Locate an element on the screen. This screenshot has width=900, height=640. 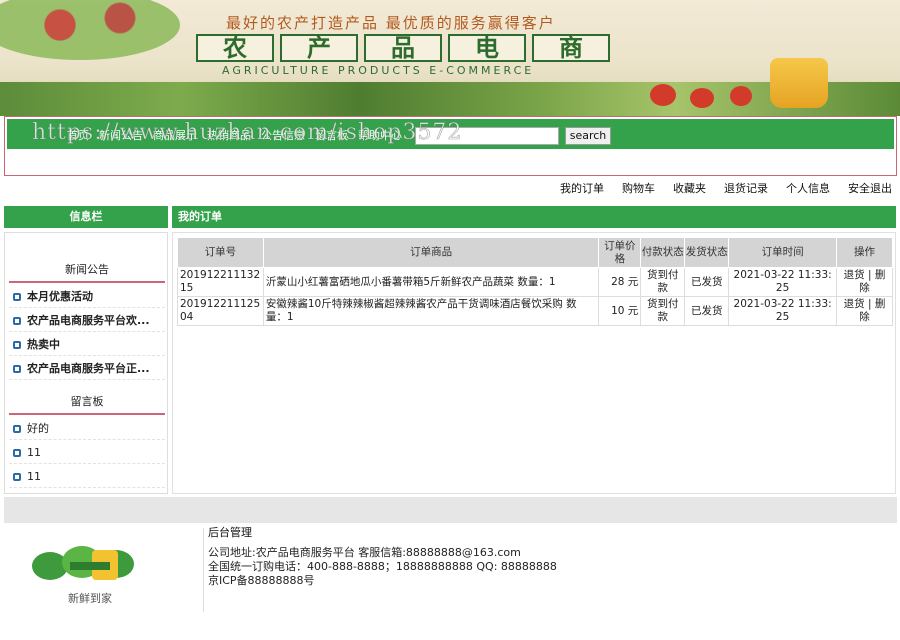
user-links: 我的订单 购物车 收藏夹 退货记录 个人信息 安全退出 is located at coordinates (726, 188).